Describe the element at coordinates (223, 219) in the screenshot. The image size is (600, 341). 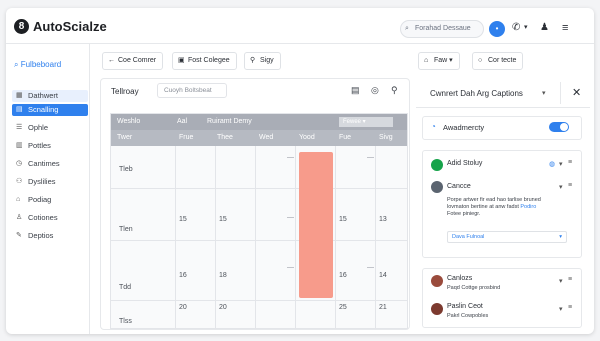
I see `day-number: 15` at that location.